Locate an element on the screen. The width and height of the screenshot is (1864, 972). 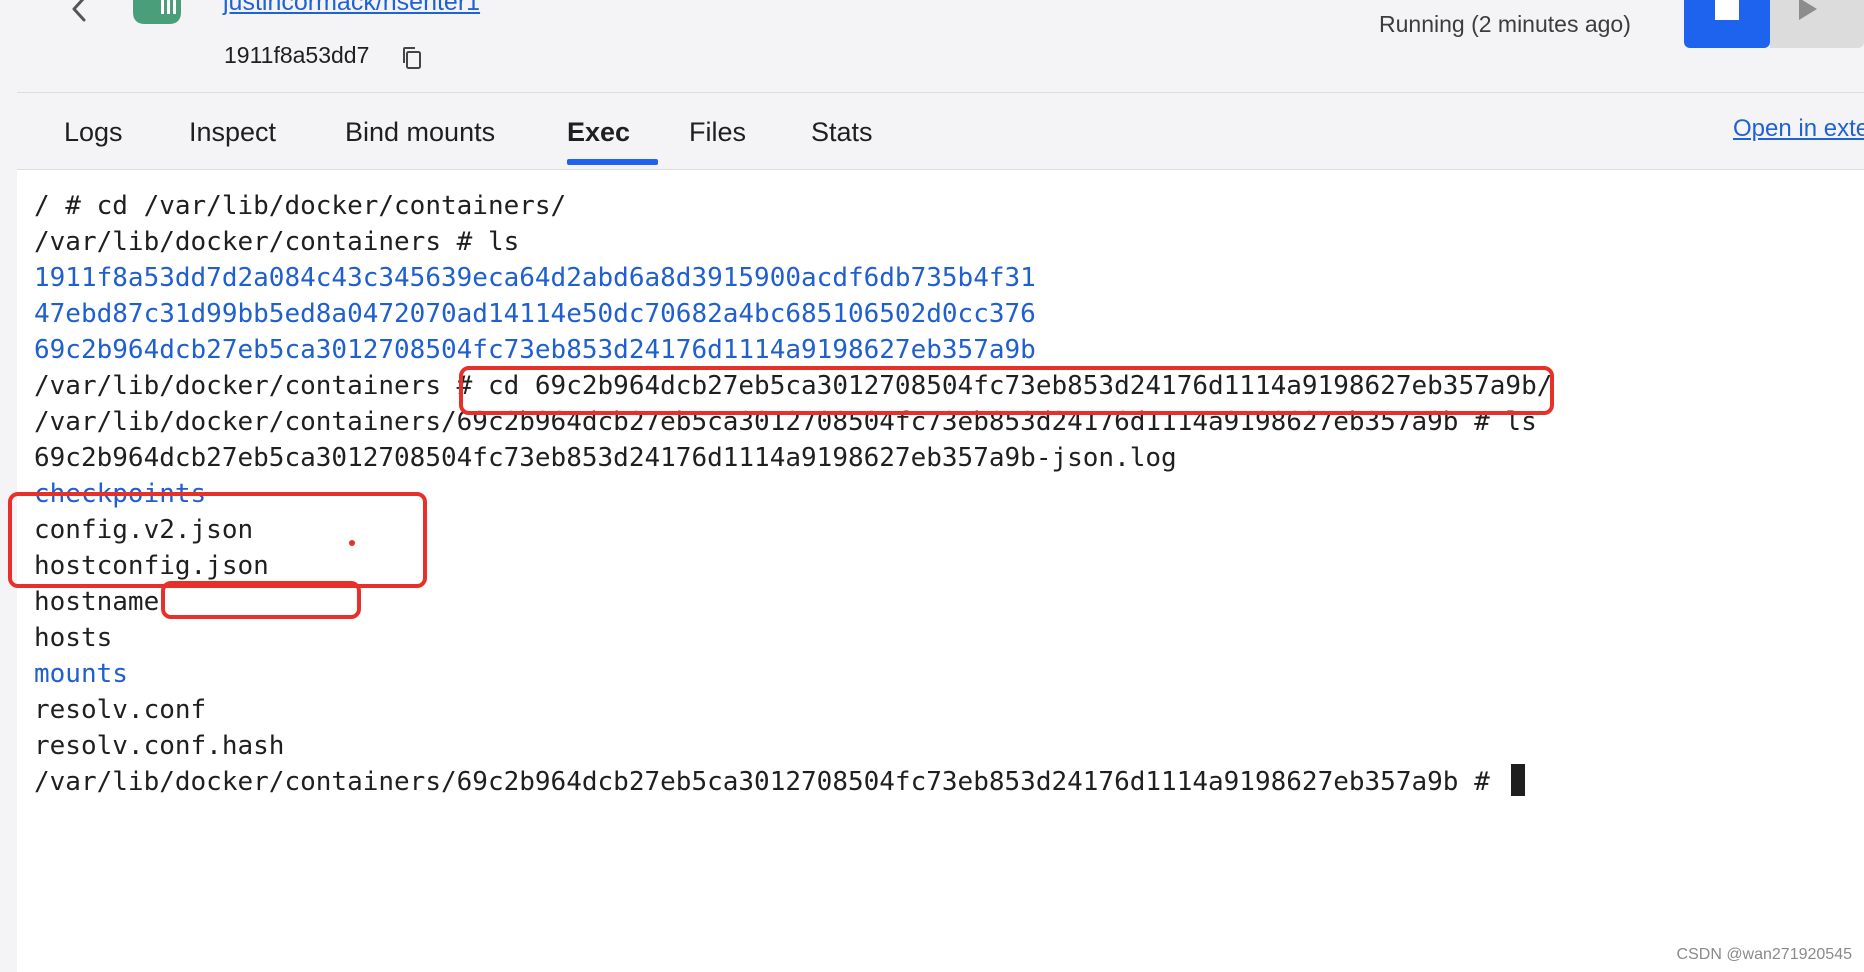
annotation-box-hostname is located at coordinates (261, 600).